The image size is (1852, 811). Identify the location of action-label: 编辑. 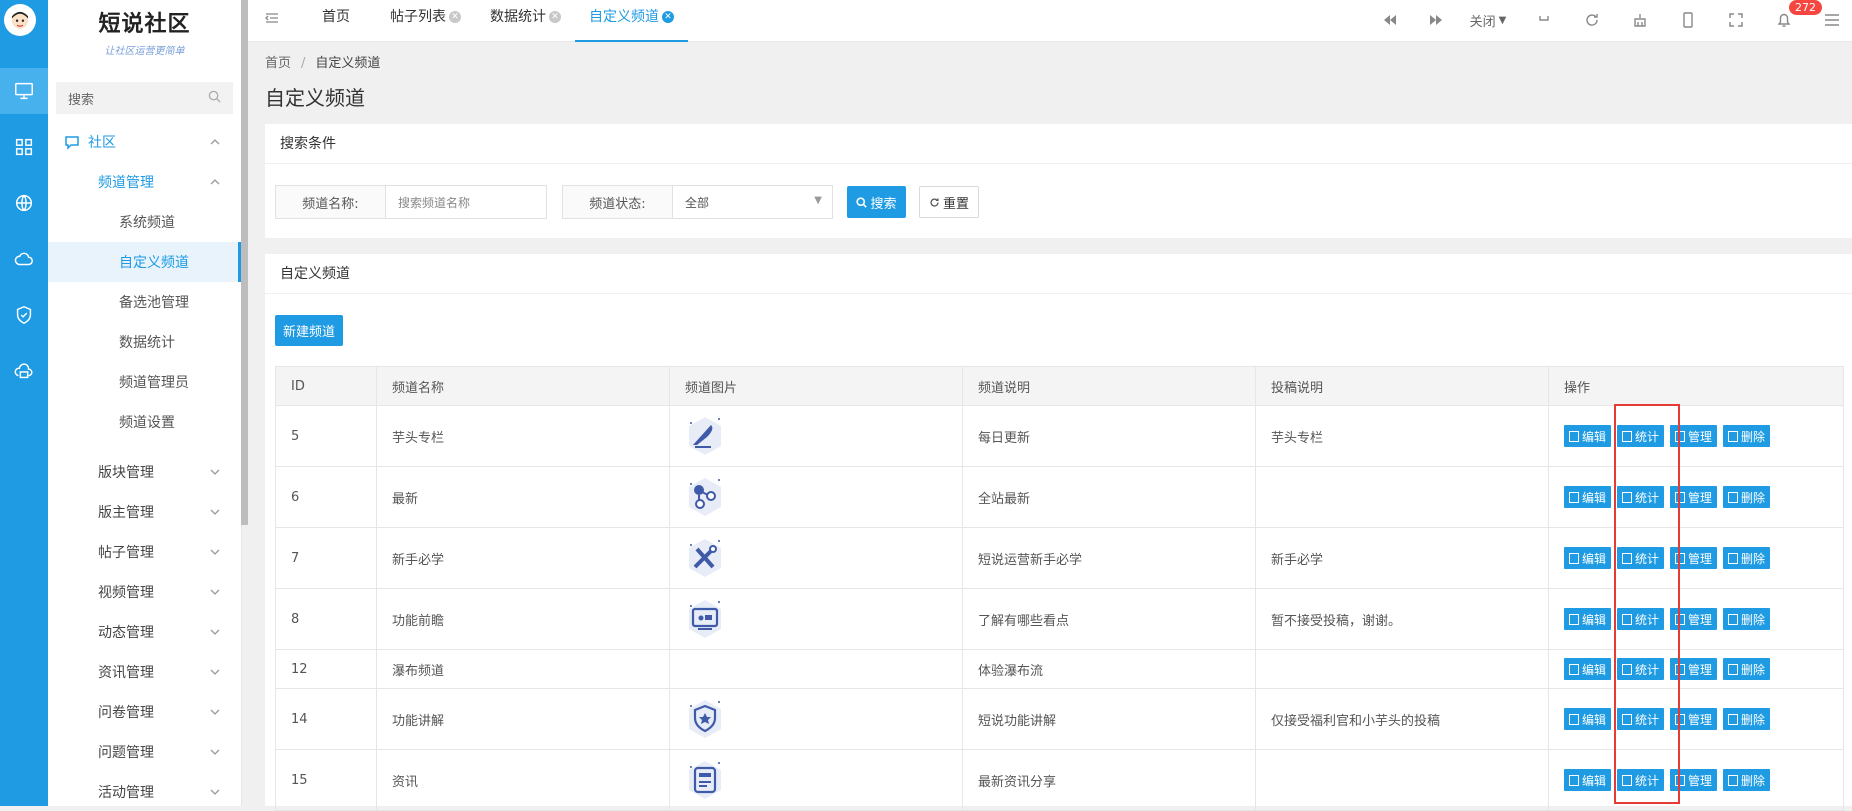
(1594, 719).